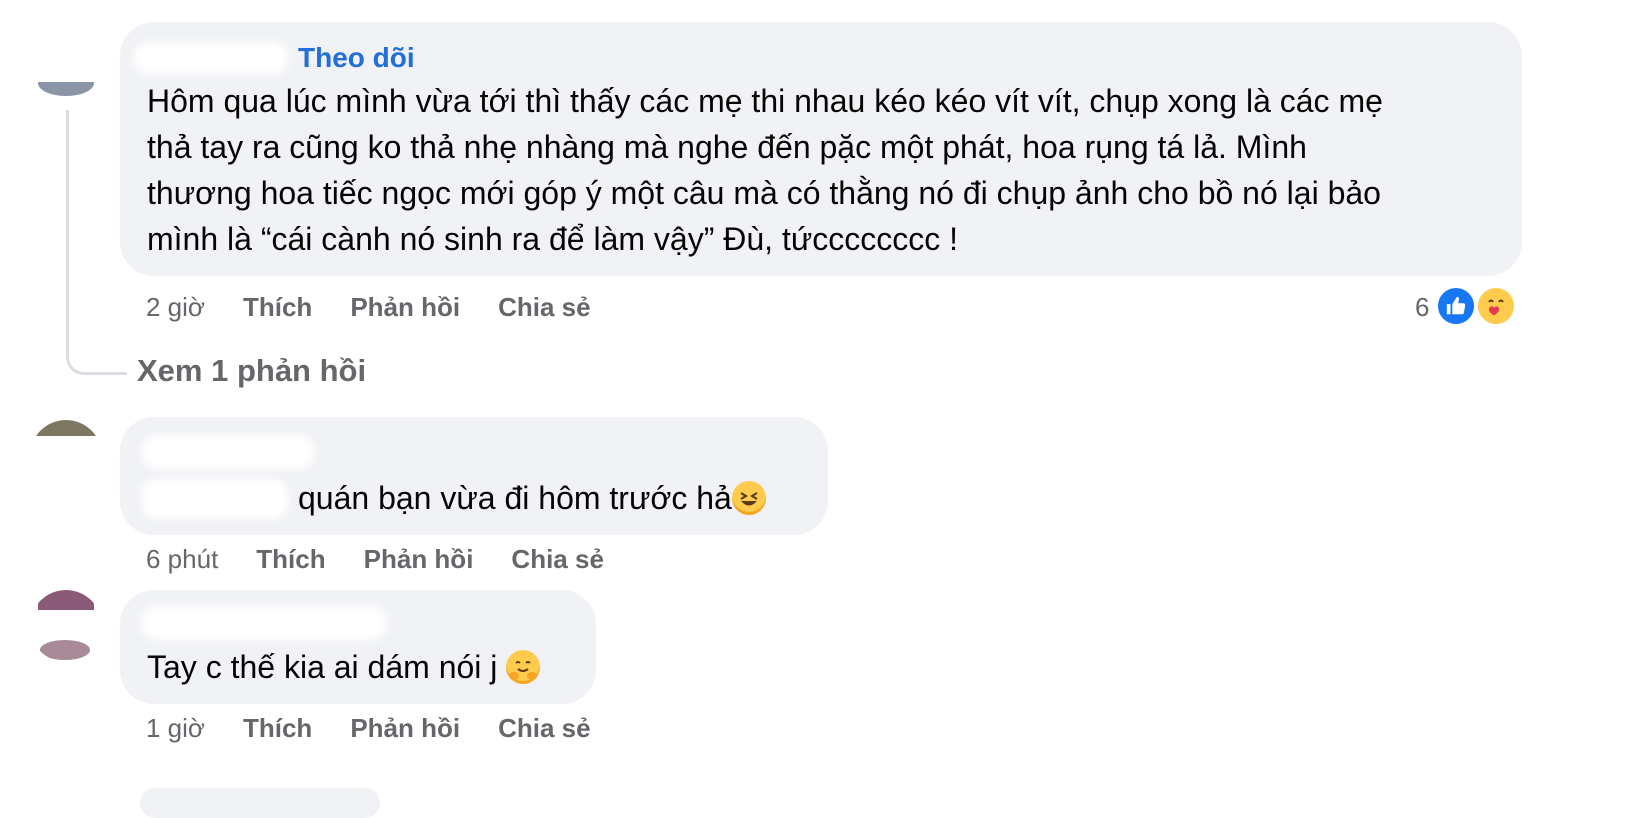  Describe the element at coordinates (260, 803) in the screenshot. I see `comment-bubble-partial` at that location.